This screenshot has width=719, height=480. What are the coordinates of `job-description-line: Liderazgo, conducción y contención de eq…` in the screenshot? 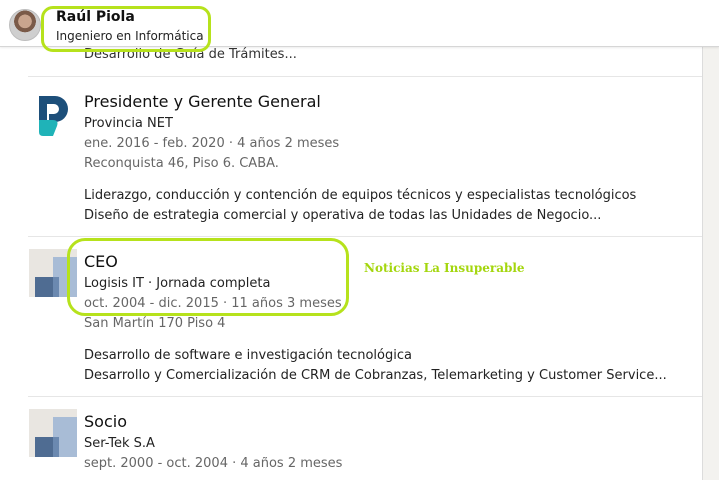 It's located at (360, 195).